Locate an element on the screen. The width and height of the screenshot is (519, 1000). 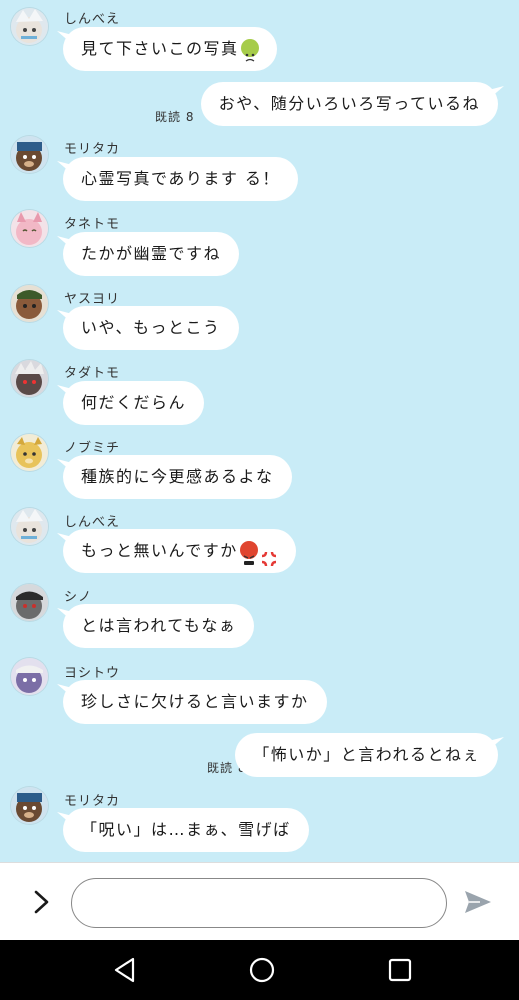
message-text: 珍しさに欠けると言いますか is located at coordinates (195, 701).